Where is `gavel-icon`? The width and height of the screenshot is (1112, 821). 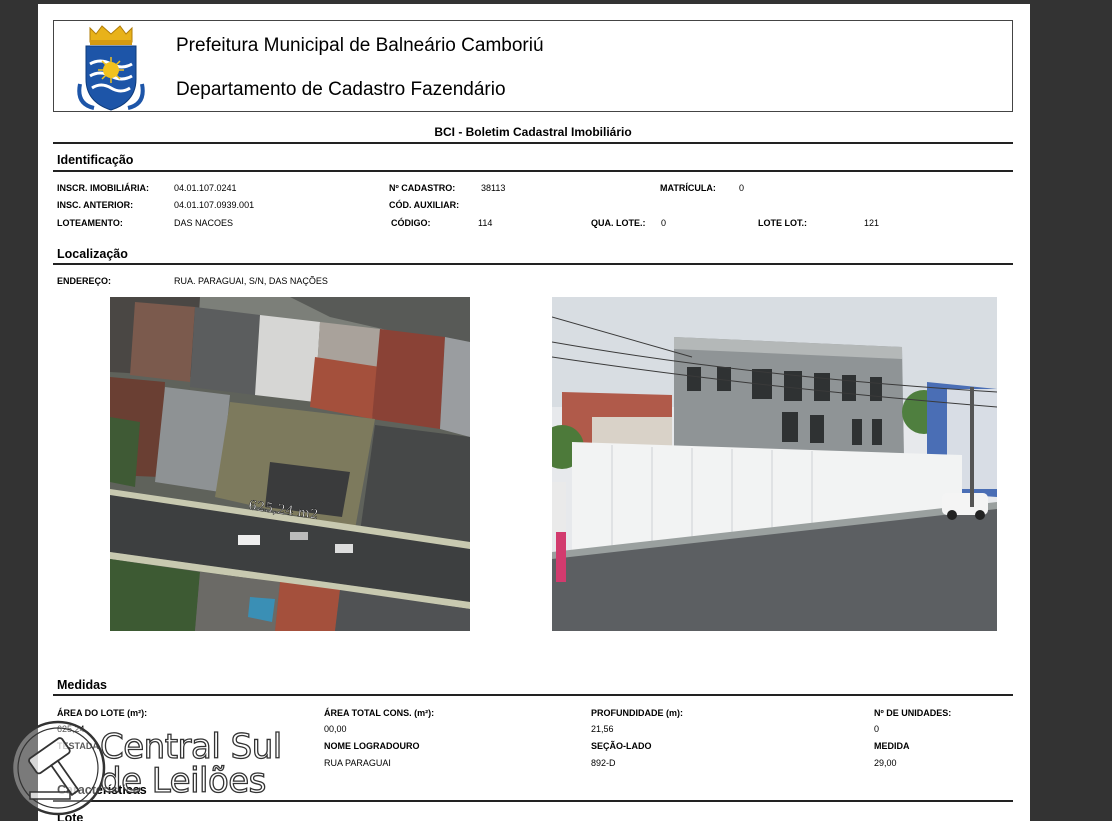
gavel-icon is located at coordinates (58, 768).